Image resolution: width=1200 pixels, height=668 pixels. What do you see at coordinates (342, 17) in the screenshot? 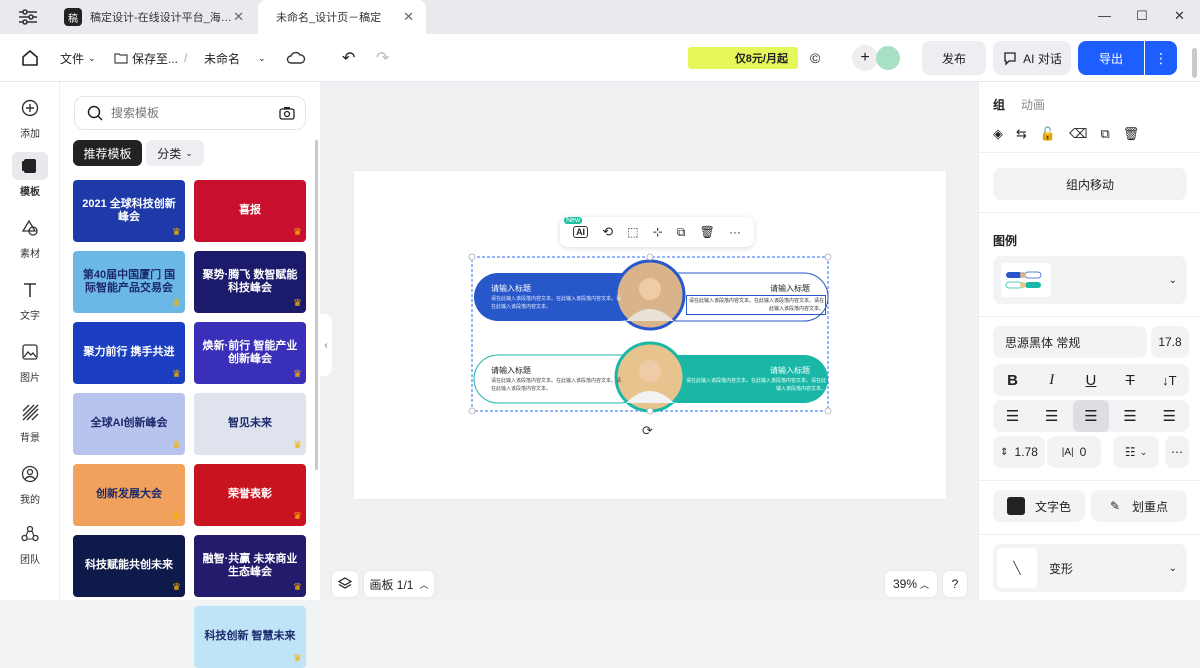
I see `browser-tab-design: 未命名_设计页－稿定 ✕` at bounding box center [342, 17].